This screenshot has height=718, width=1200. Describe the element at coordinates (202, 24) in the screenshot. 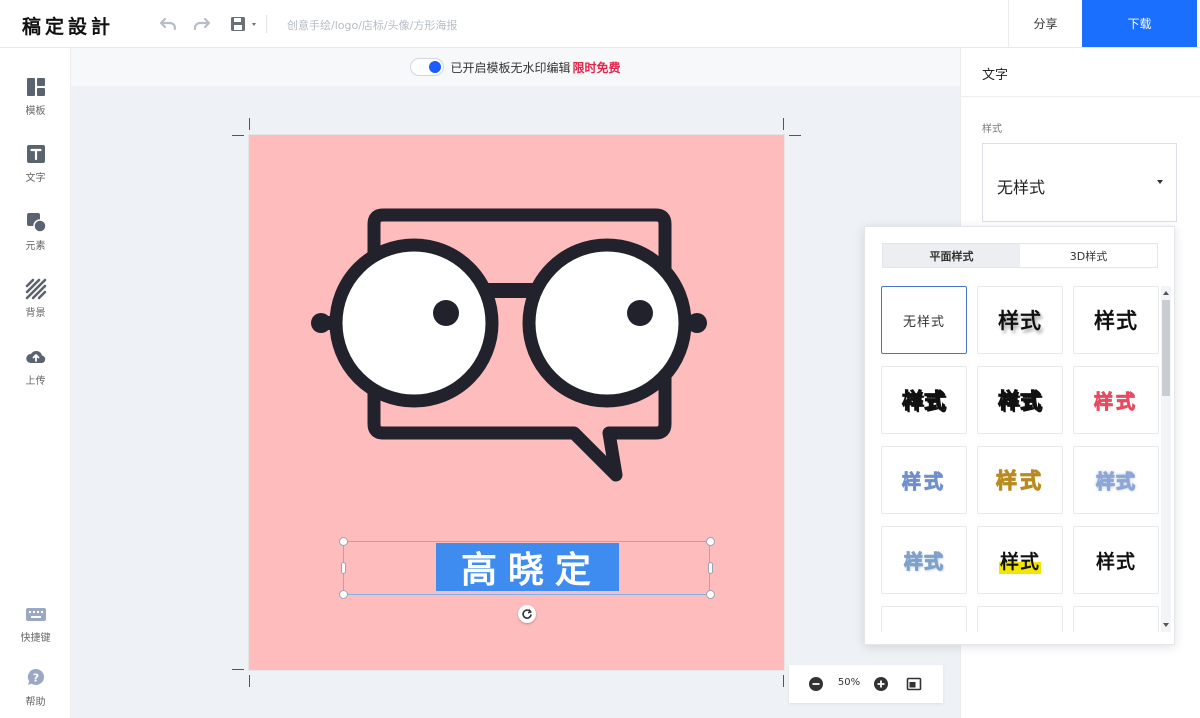

I see `redo-icon` at that location.